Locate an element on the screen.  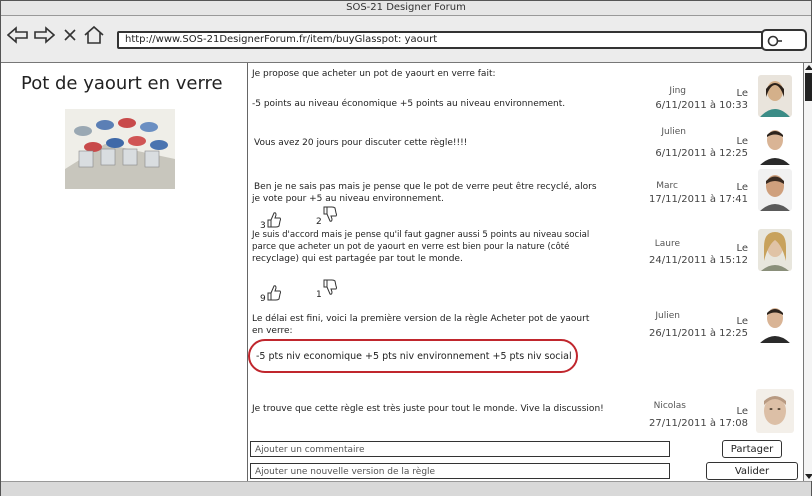
window-title: SOS-21 Designer Forum is located at coordinates (406, 8).